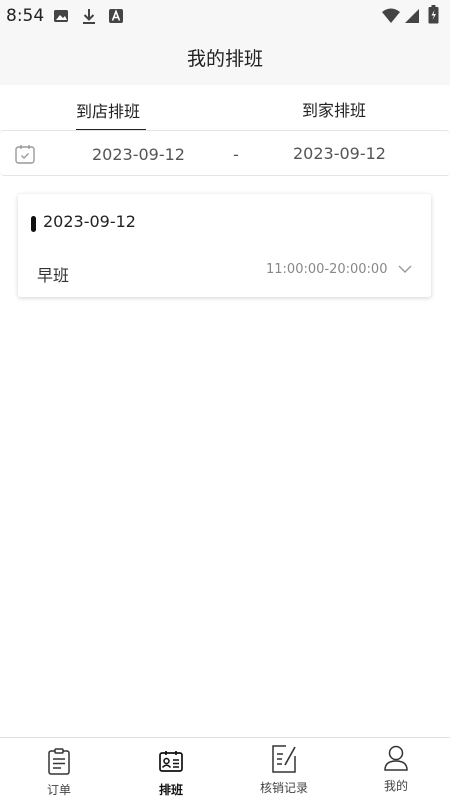 Image resolution: width=450 pixels, height=800 pixels. I want to click on schedule-tabs: 到店排班 到家排班, so click(225, 108).